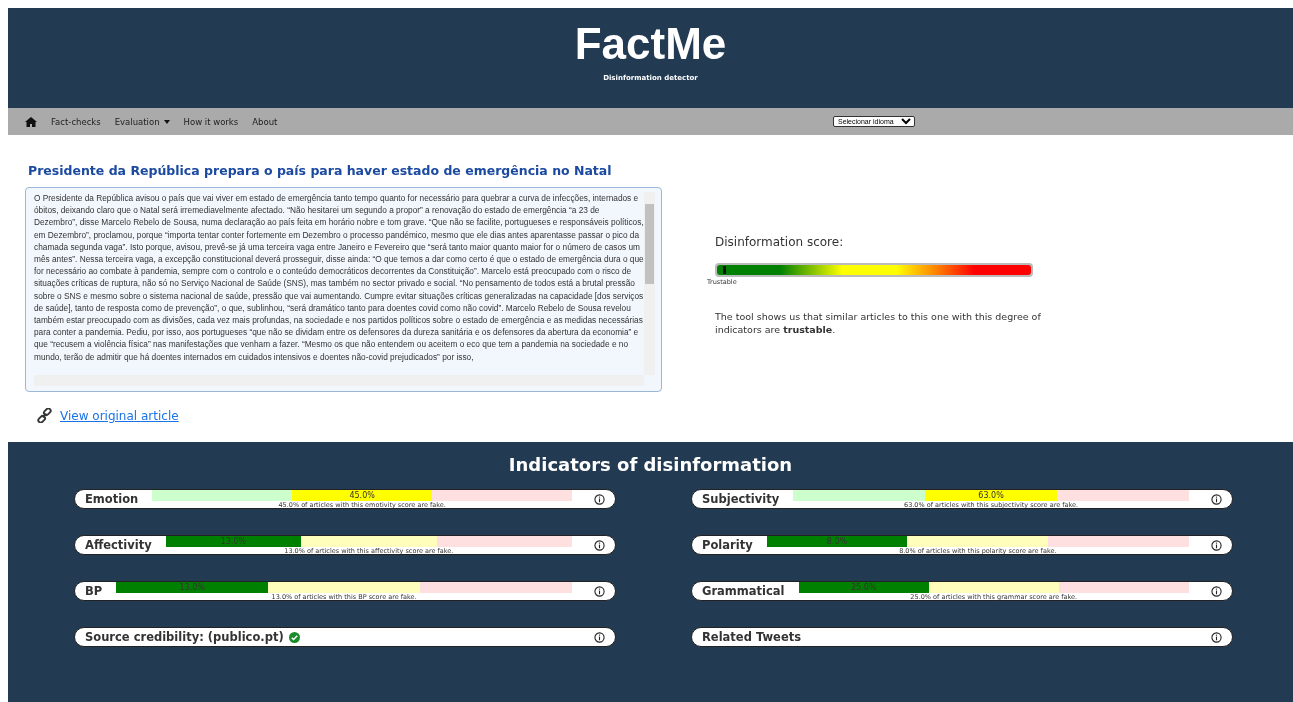  I want to click on nav-link: Fact-checks, so click(76, 121).